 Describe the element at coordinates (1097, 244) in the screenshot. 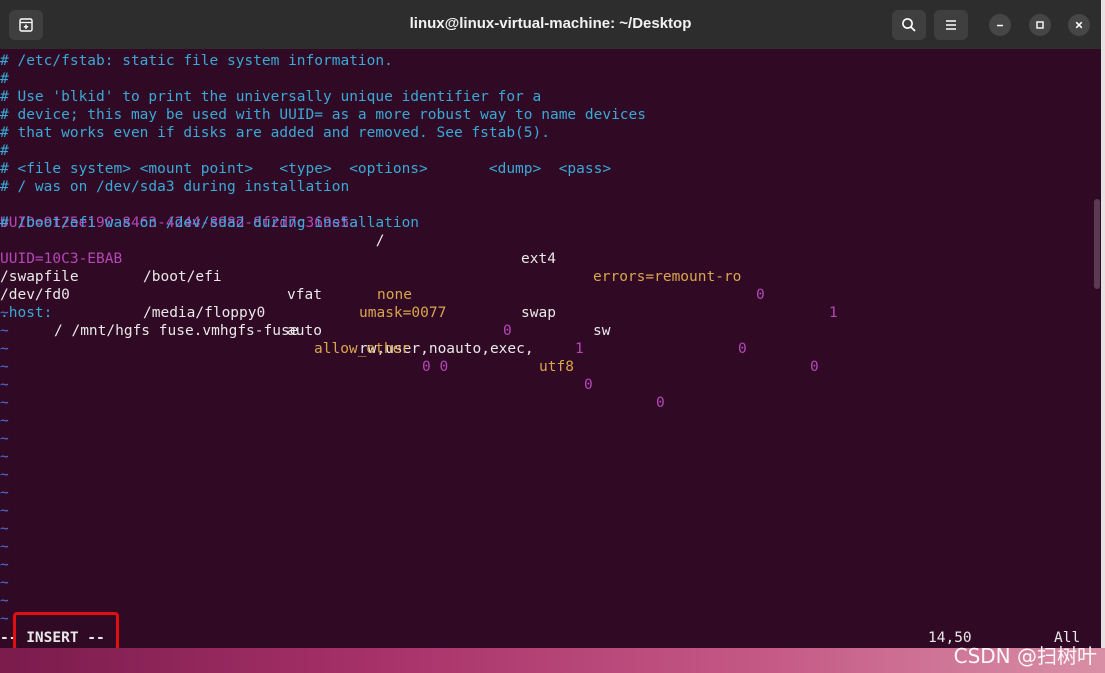

I see `scrollbar-thumb` at that location.